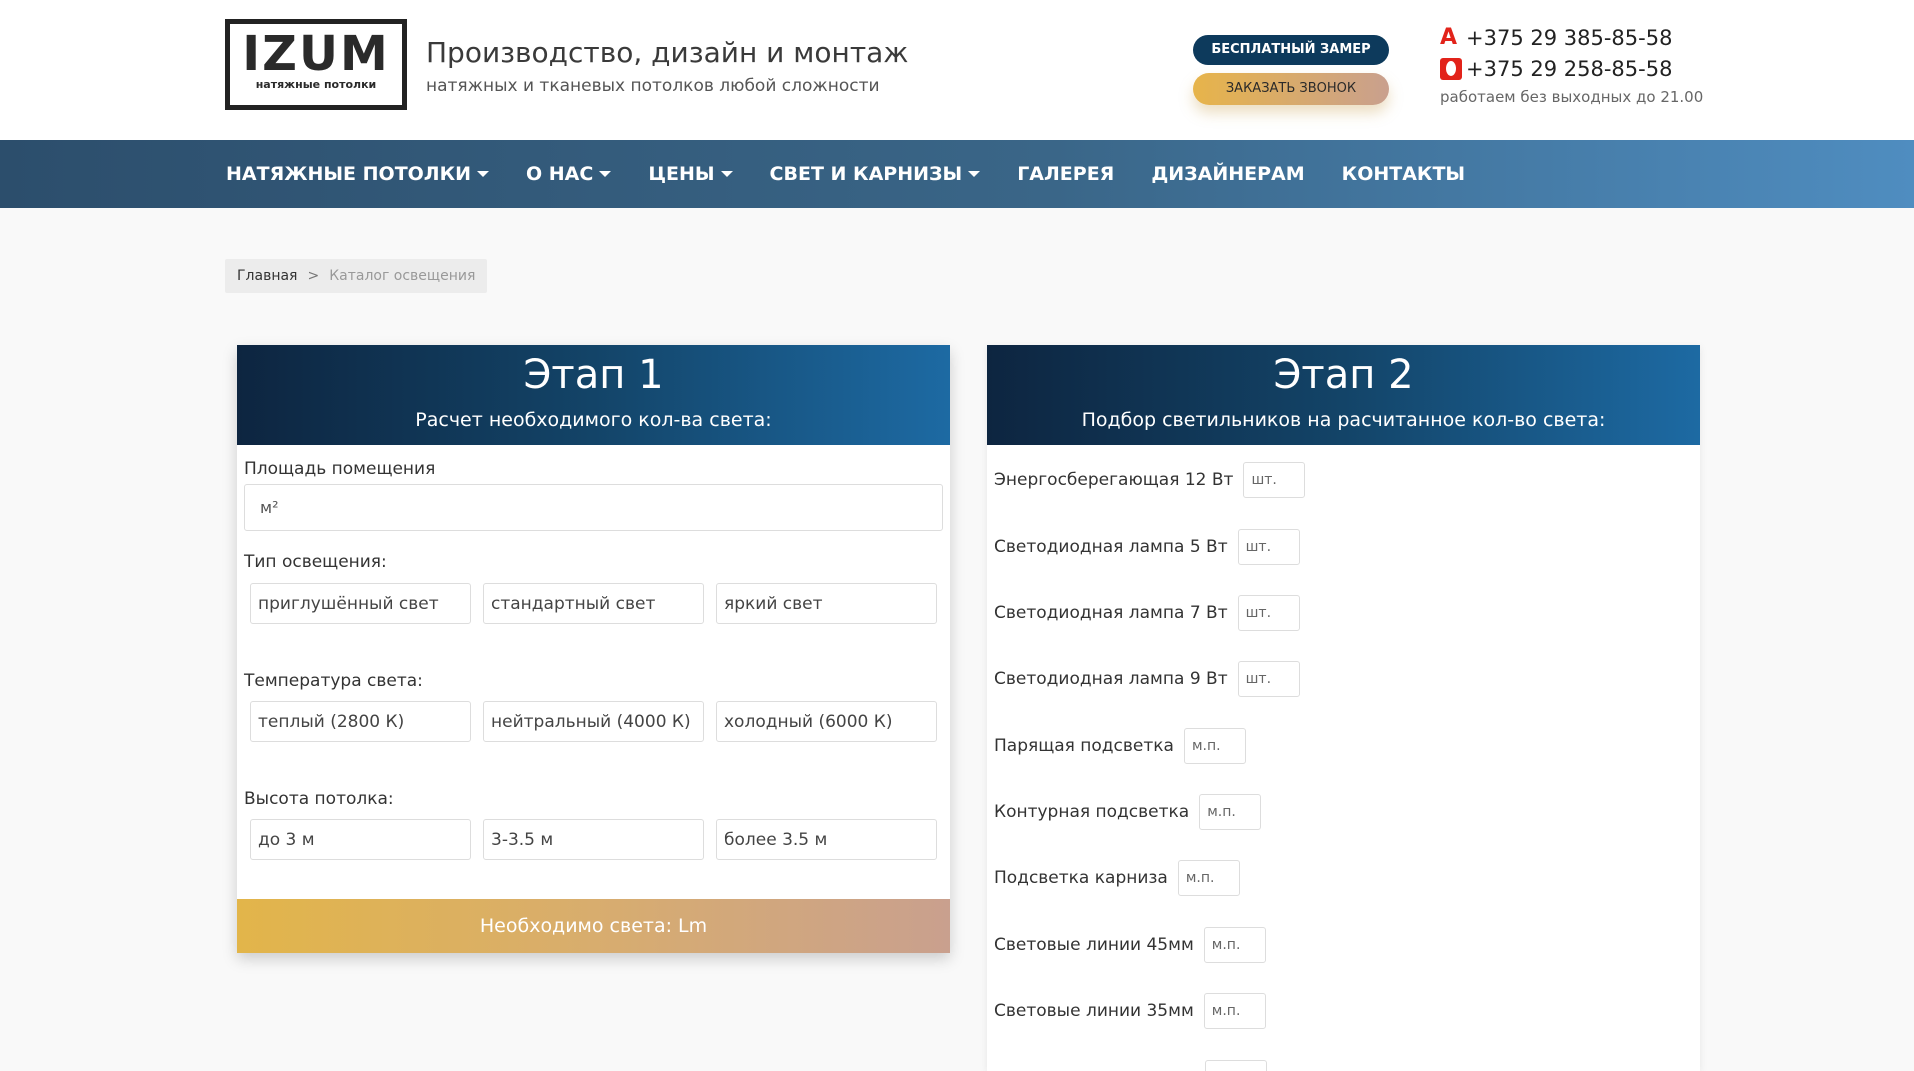  I want to click on nav-item-designers: ДИЗАЙНЕРАМ, so click(1227, 174).